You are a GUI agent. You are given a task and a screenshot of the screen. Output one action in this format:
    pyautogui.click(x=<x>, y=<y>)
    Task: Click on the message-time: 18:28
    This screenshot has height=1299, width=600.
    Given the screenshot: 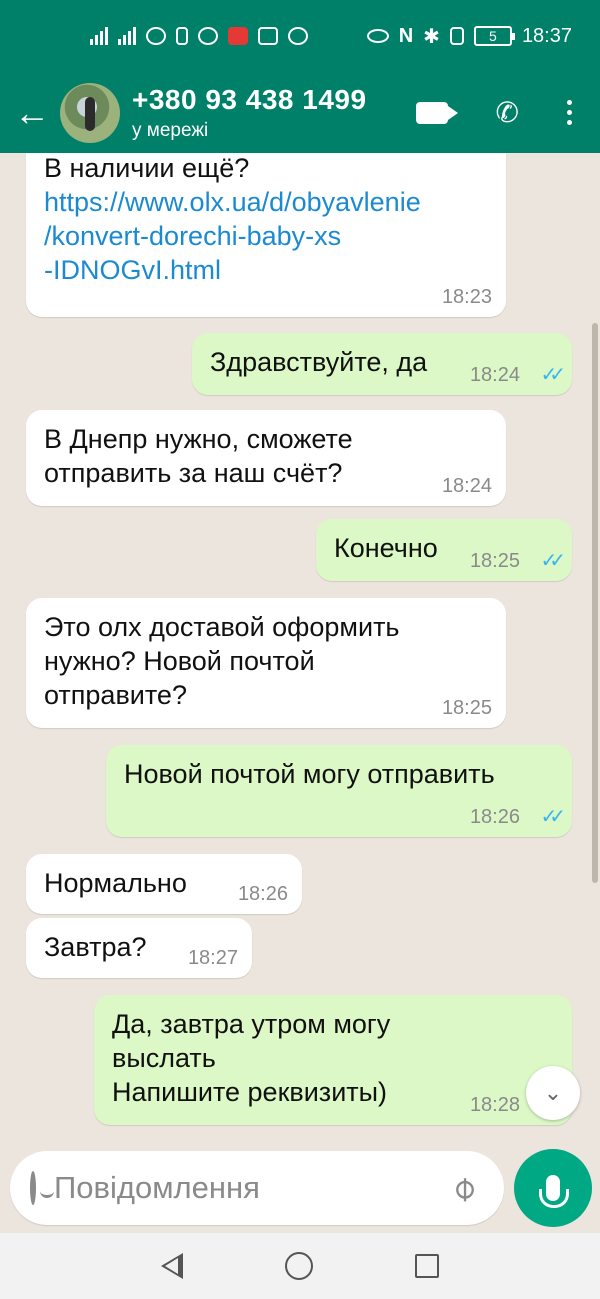 What is the action you would take?
    pyautogui.click(x=494, y=1105)
    